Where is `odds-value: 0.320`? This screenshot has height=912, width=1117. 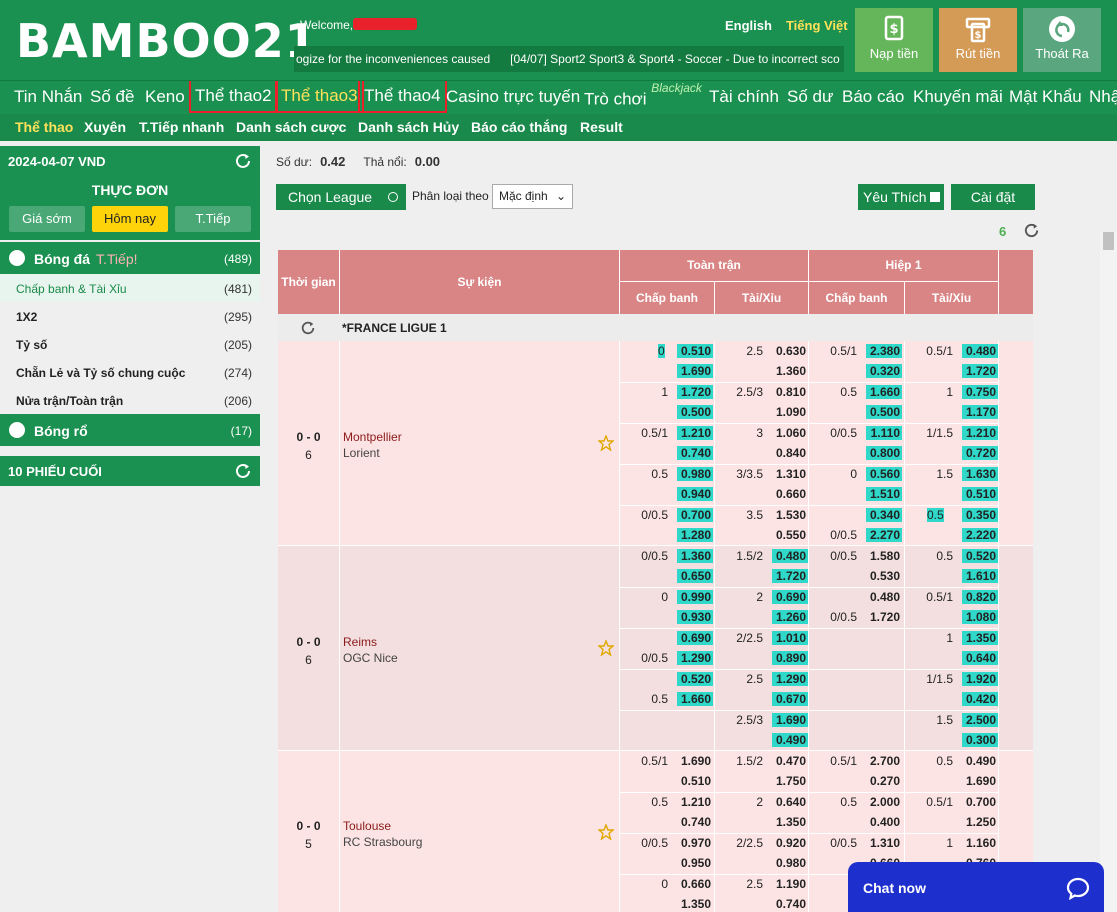
odds-value: 0.320 is located at coordinates (884, 371).